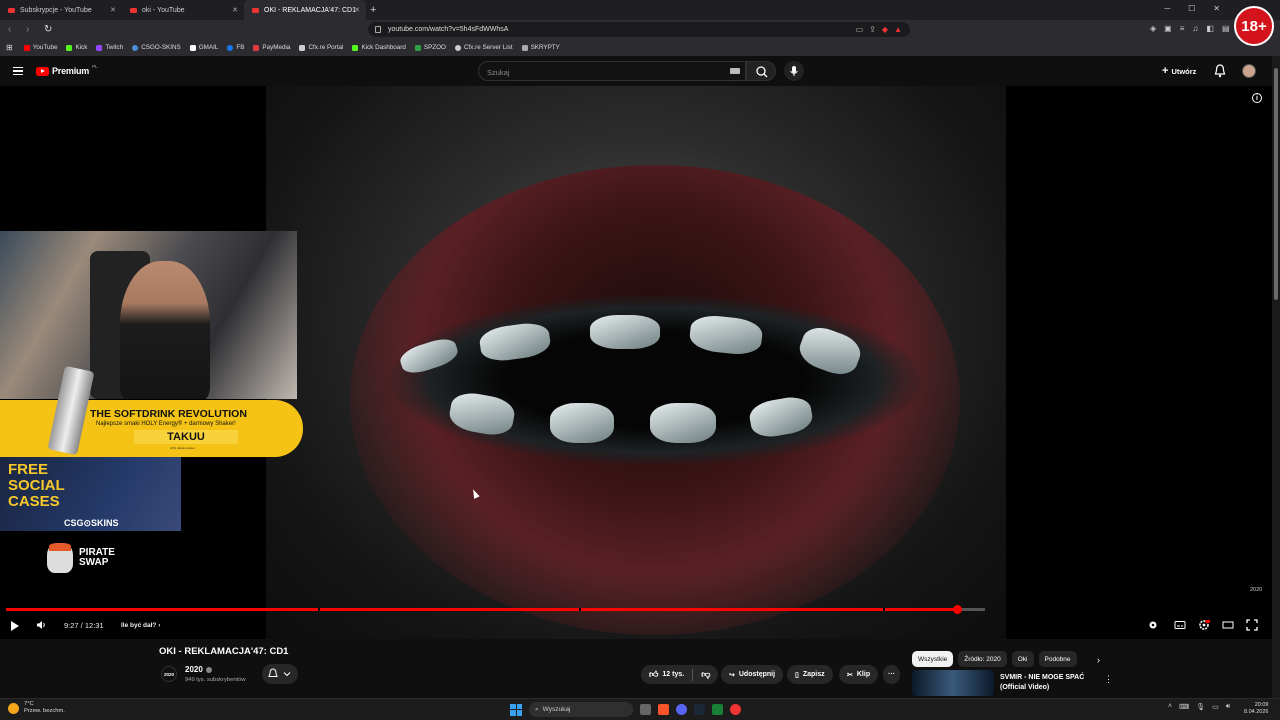 This screenshot has height=720, width=1280. What do you see at coordinates (699, 709) in the screenshot?
I see `steam-icon` at bounding box center [699, 709].